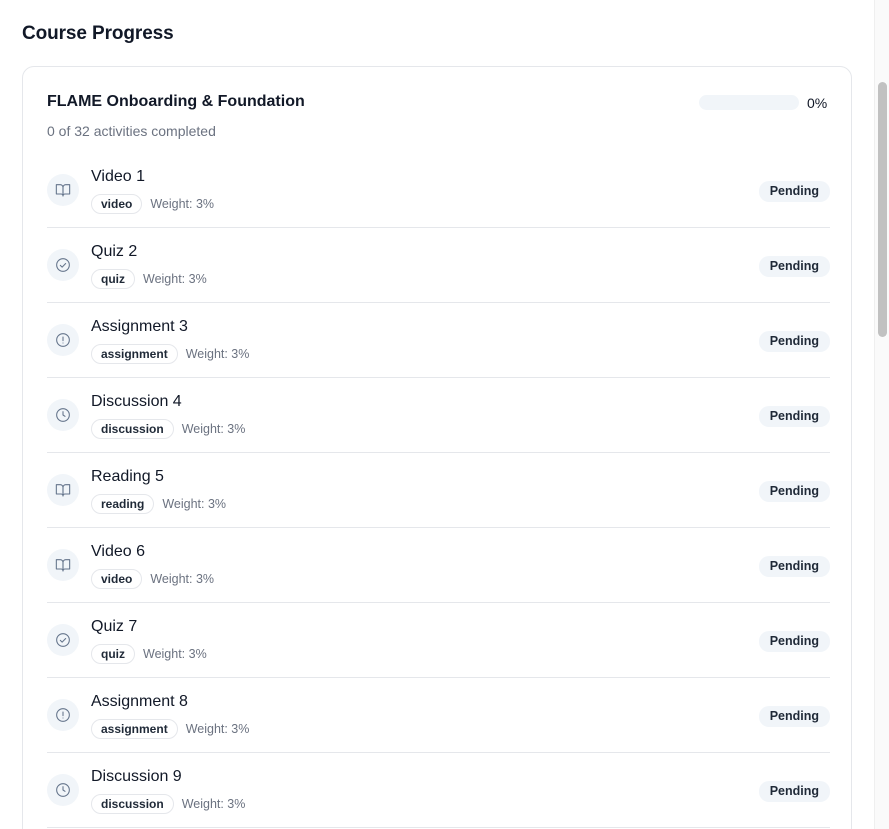 This screenshot has height=829, width=889. What do you see at coordinates (139, 326) in the screenshot?
I see `activity-title: Assignment 3` at bounding box center [139, 326].